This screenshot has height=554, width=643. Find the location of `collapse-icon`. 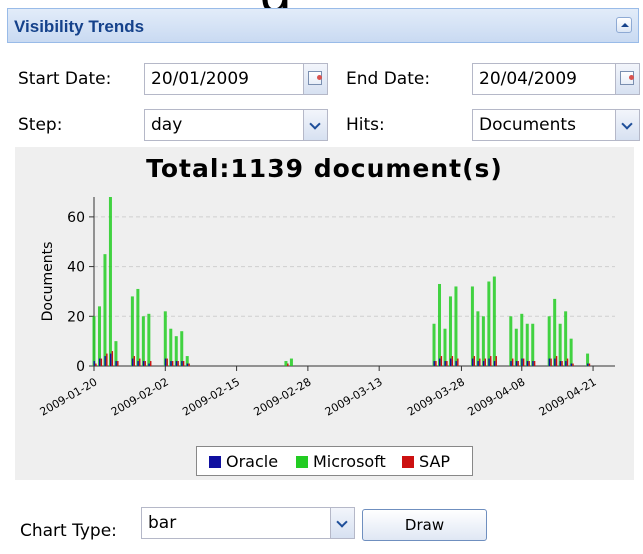

collapse-icon is located at coordinates (624, 25).